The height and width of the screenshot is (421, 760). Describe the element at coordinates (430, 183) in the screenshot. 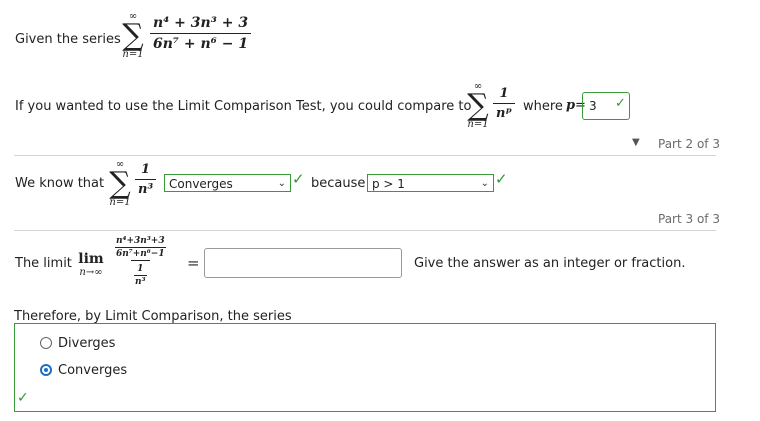

I see `reason-select: p > 1 ⌄` at that location.